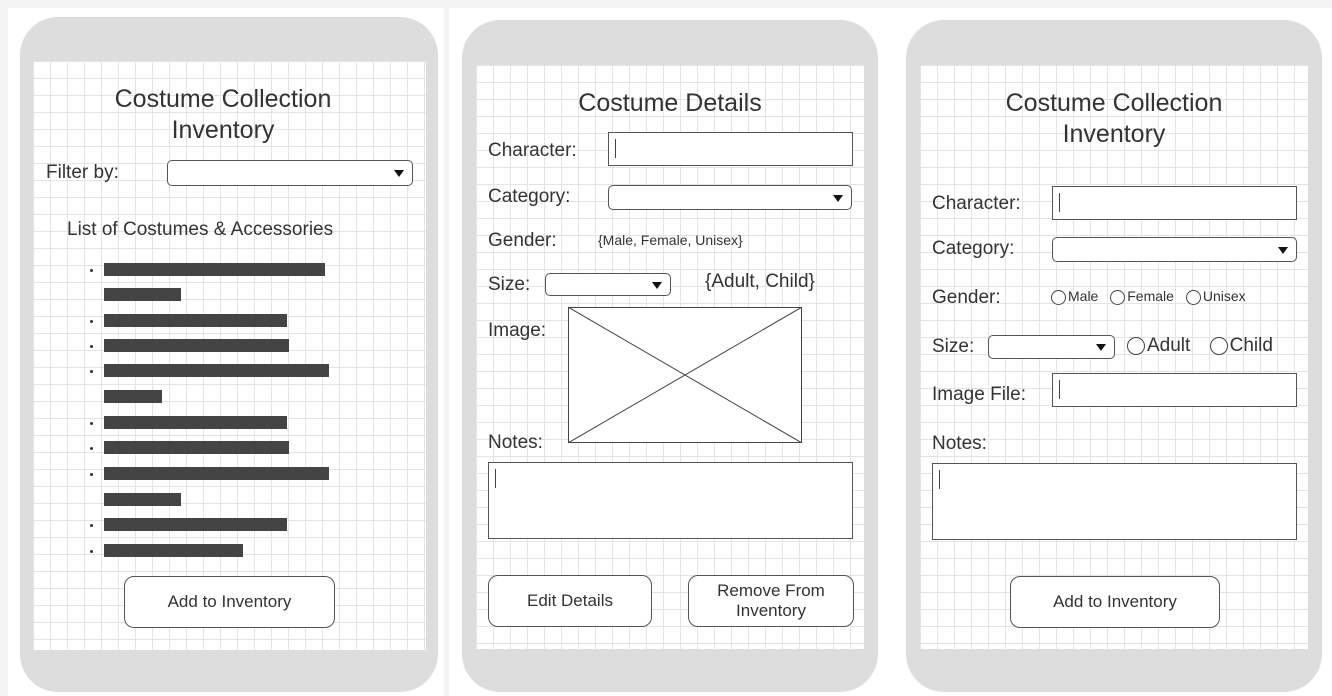 Image resolution: width=1332 pixels, height=696 pixels. I want to click on page-title: Costume Details, so click(670, 103).